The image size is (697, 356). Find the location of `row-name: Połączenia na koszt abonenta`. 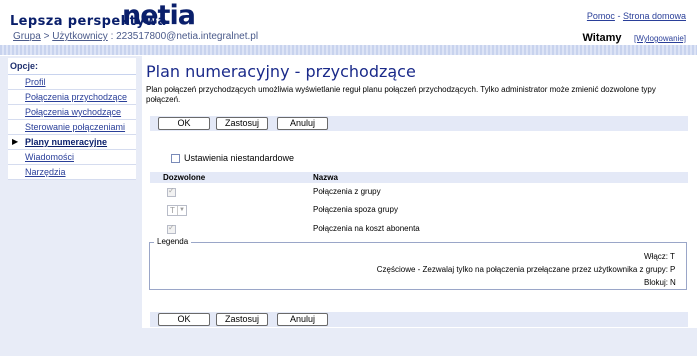

row-name: Połączenia na koszt abonenta is located at coordinates (366, 228).